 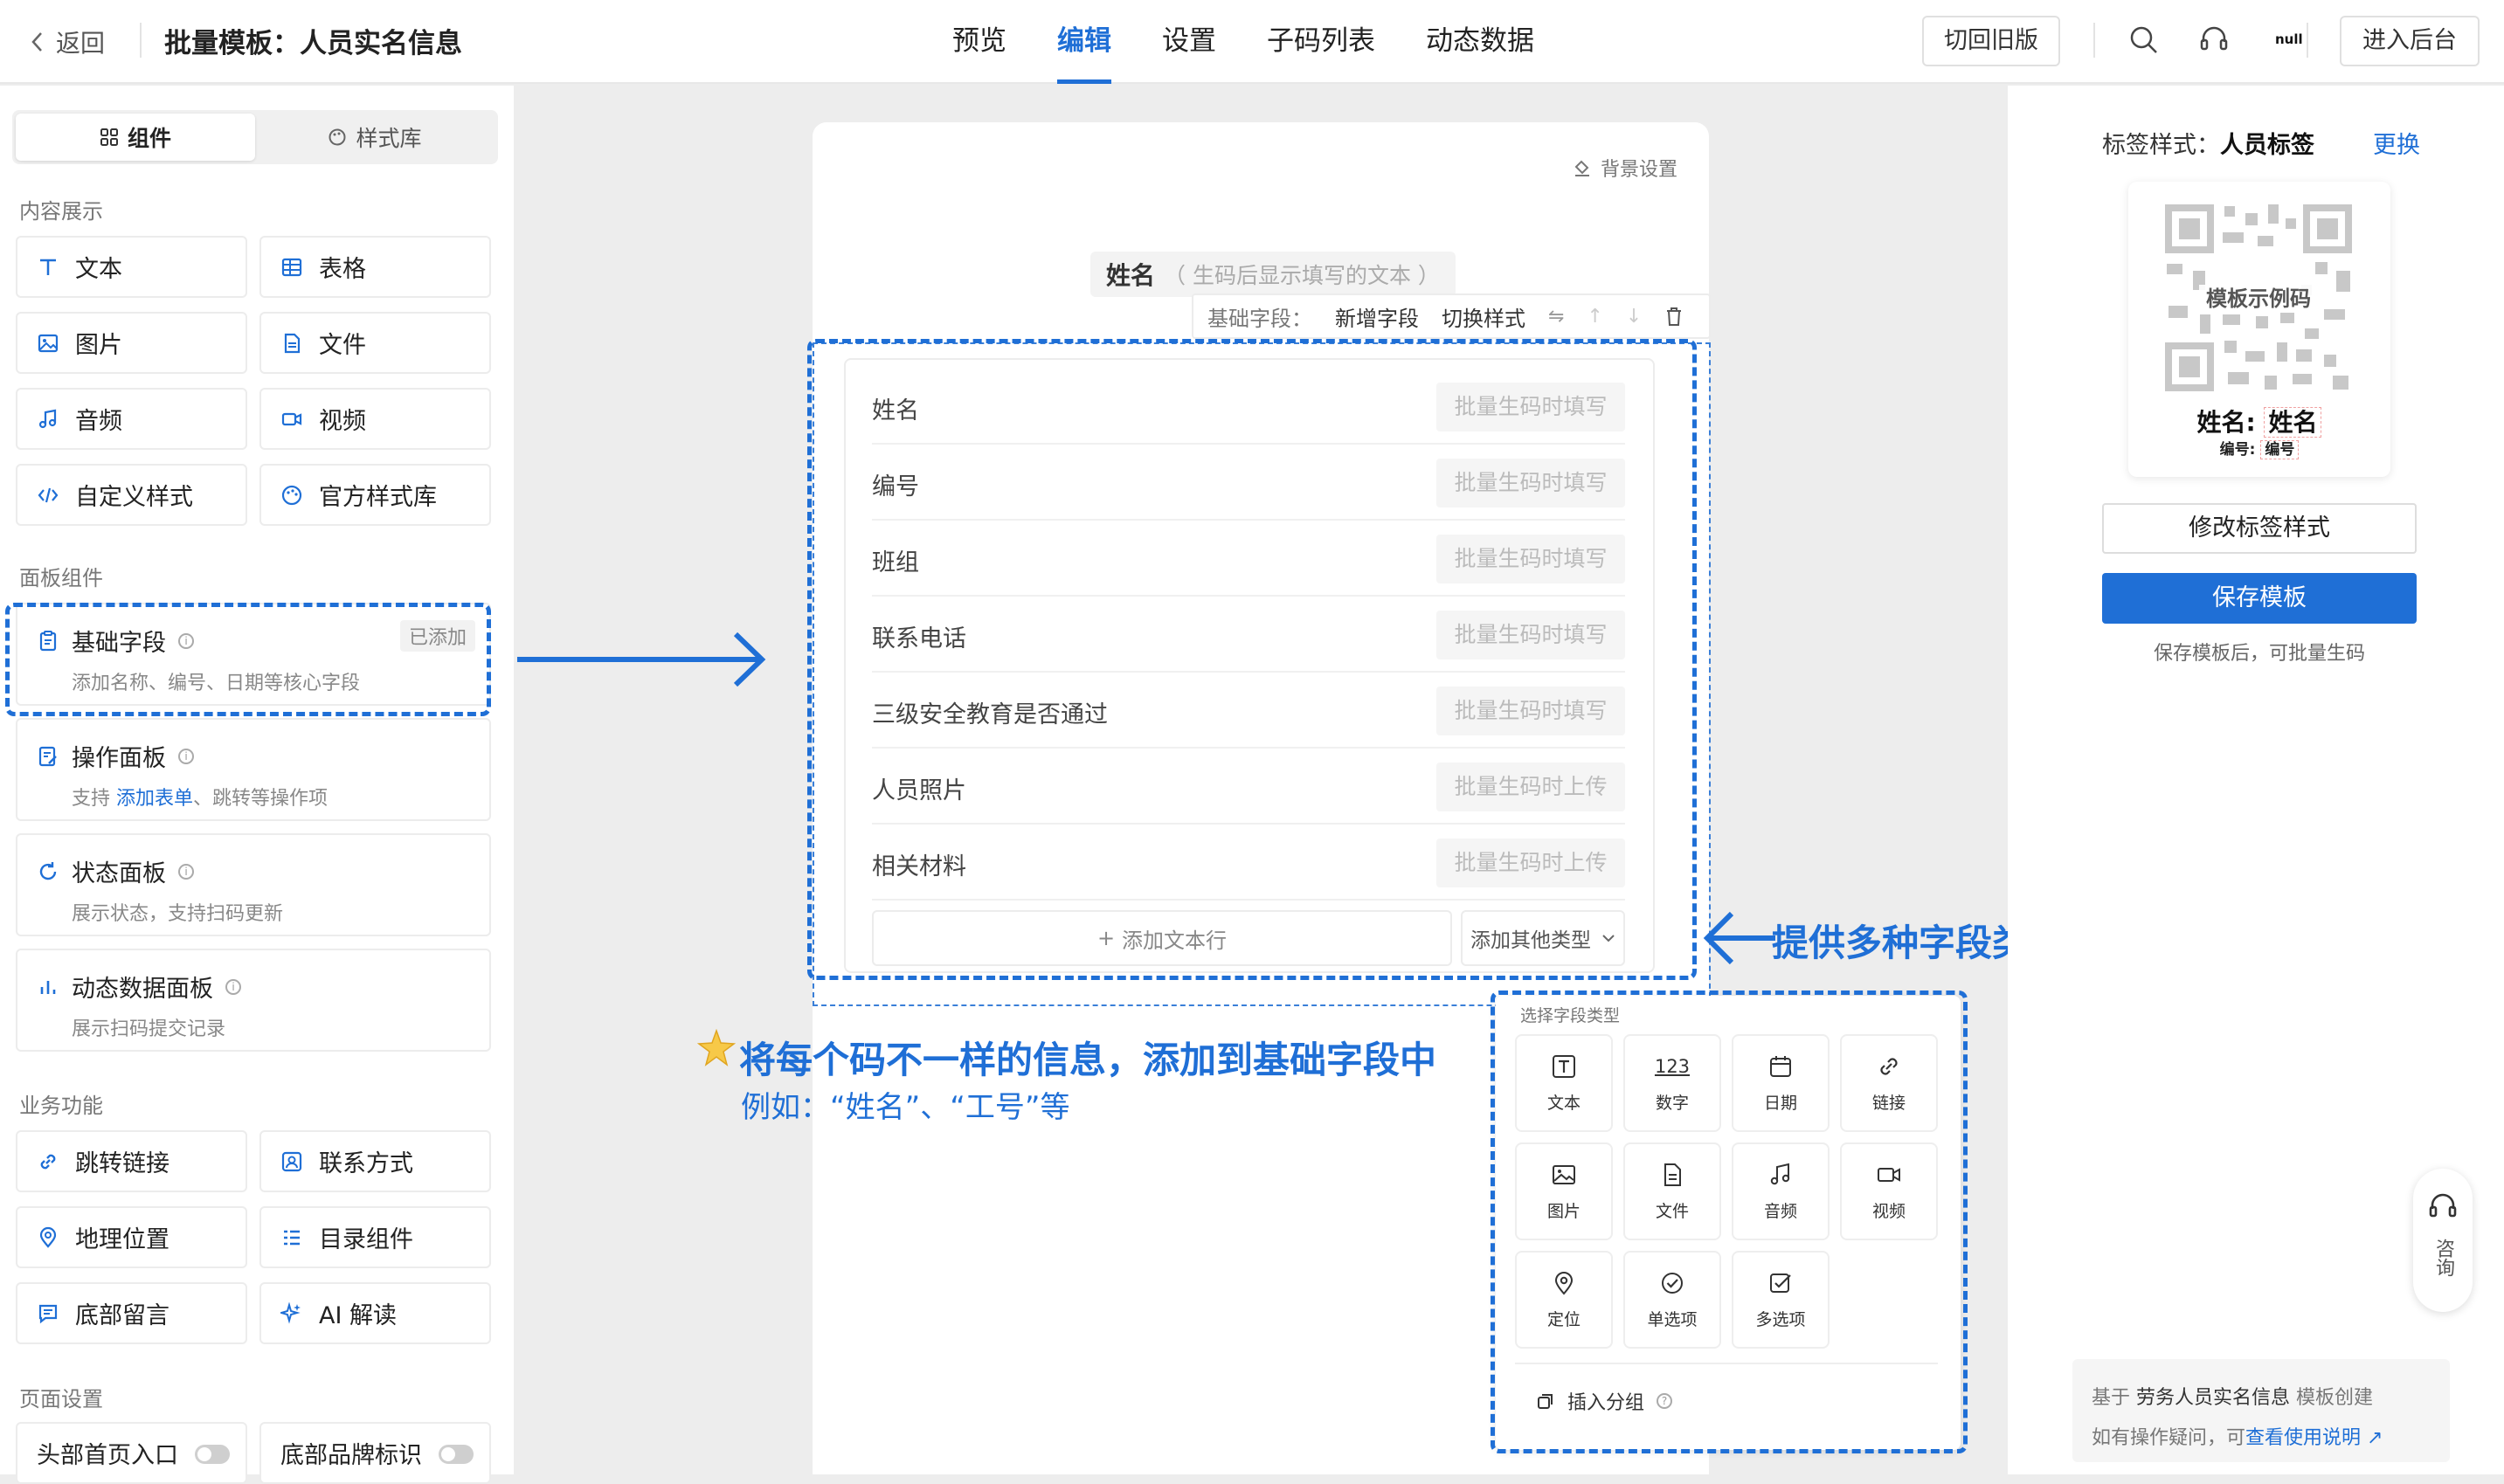 What do you see at coordinates (1483, 316) in the screenshot?
I see `switch-style-button: 切换样式` at bounding box center [1483, 316].